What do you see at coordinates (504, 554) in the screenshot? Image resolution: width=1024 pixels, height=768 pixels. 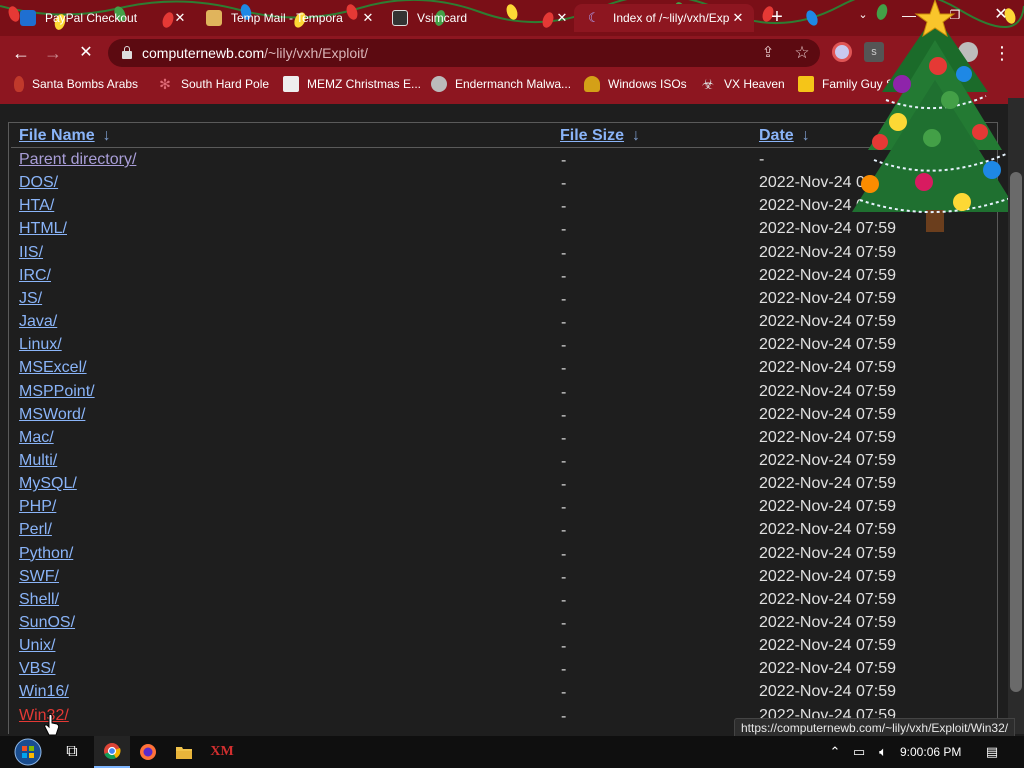 I see `table-row: Python/ - 2022-Nov-24 07:59` at bounding box center [504, 554].